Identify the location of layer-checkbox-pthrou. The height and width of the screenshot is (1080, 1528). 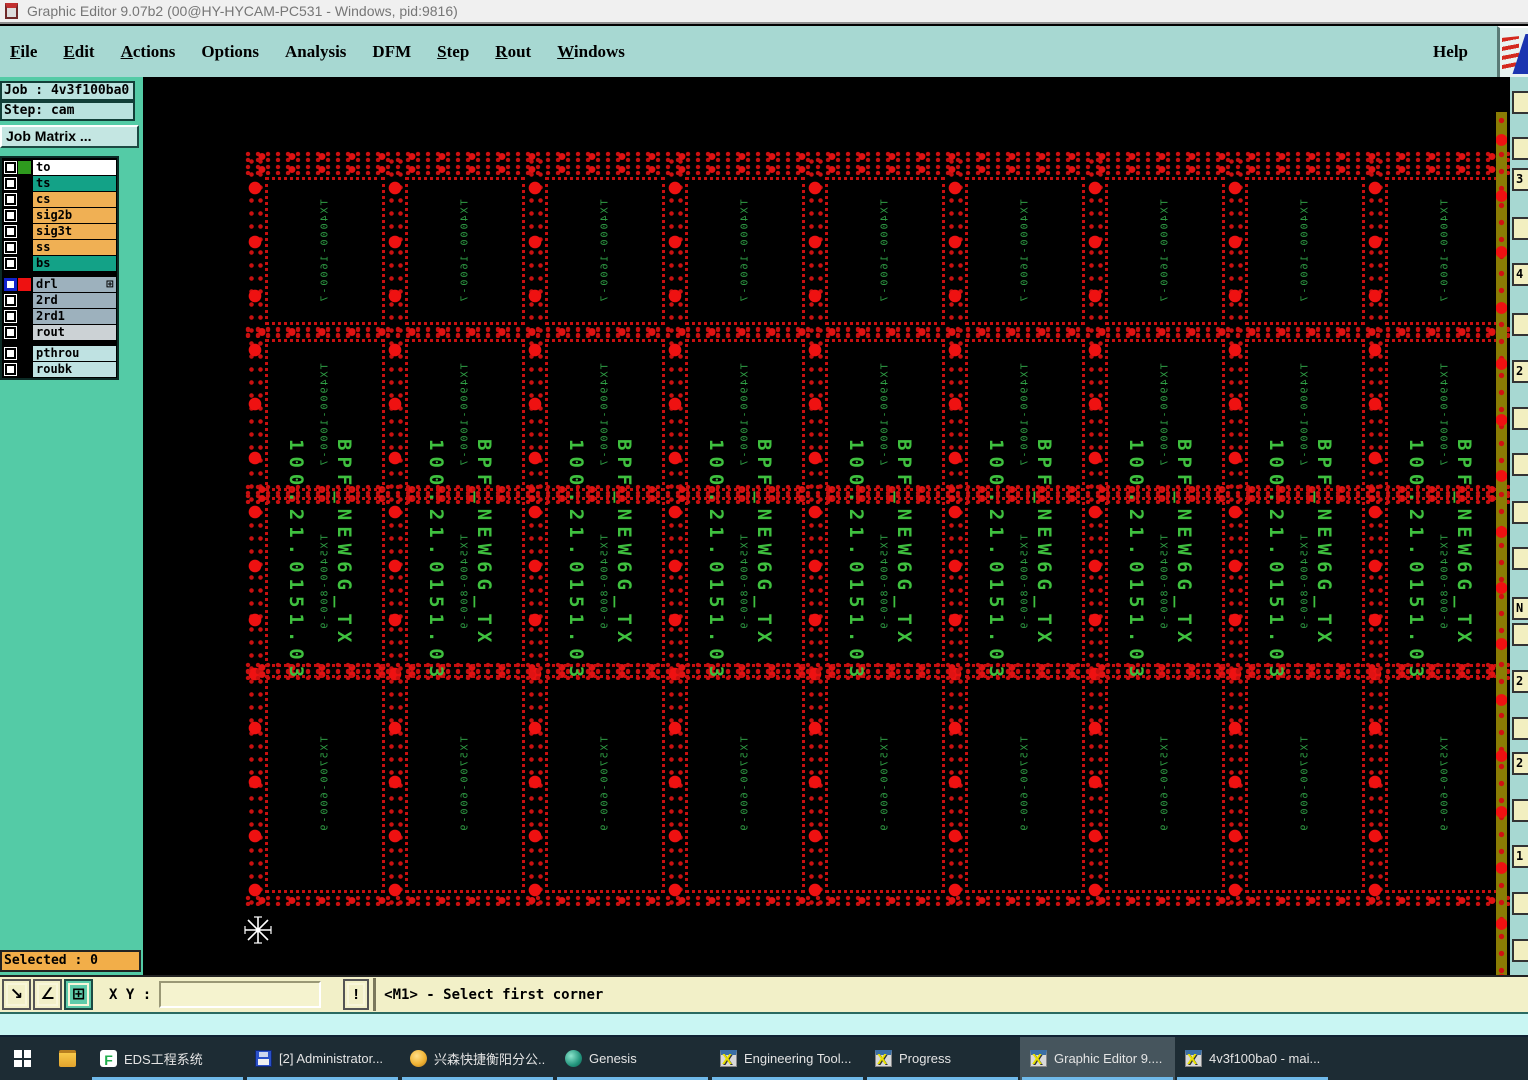
(10, 353).